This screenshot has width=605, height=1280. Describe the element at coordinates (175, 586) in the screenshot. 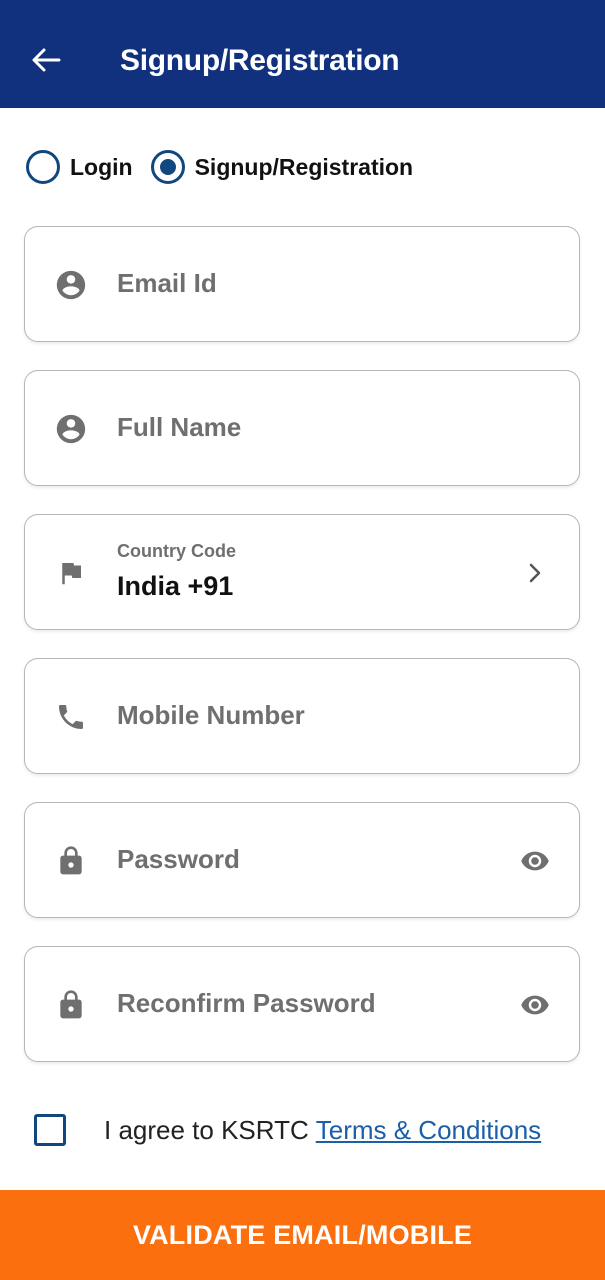

I see `country-code-value: India +91` at that location.